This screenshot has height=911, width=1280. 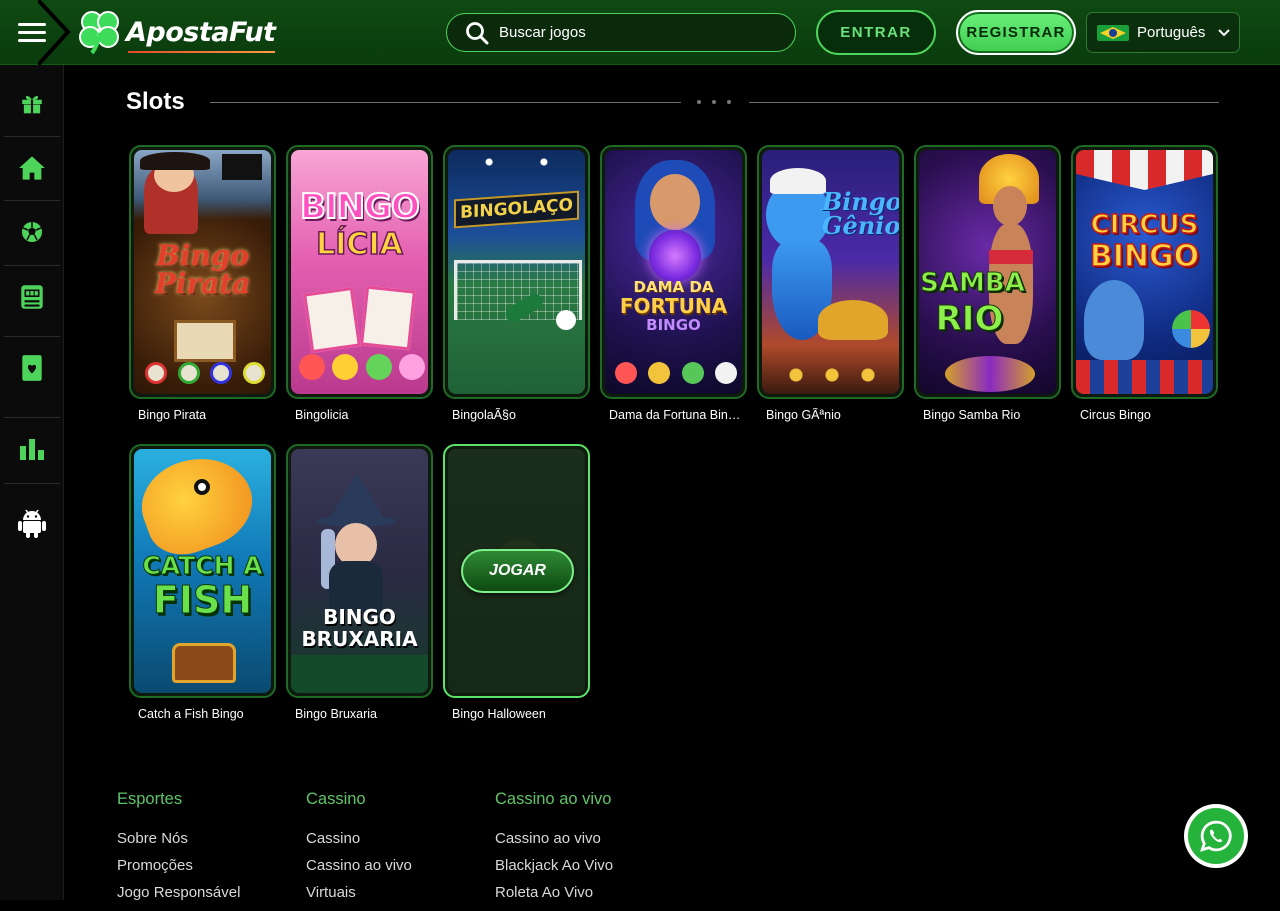 I want to click on whatsapp-icon-bg, so click(x=1216, y=836).